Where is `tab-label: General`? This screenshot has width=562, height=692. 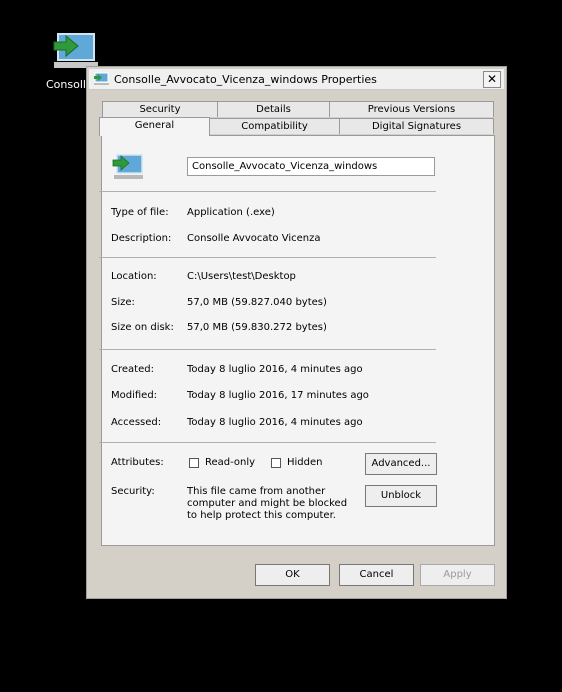
tab-label: General is located at coordinates (154, 125).